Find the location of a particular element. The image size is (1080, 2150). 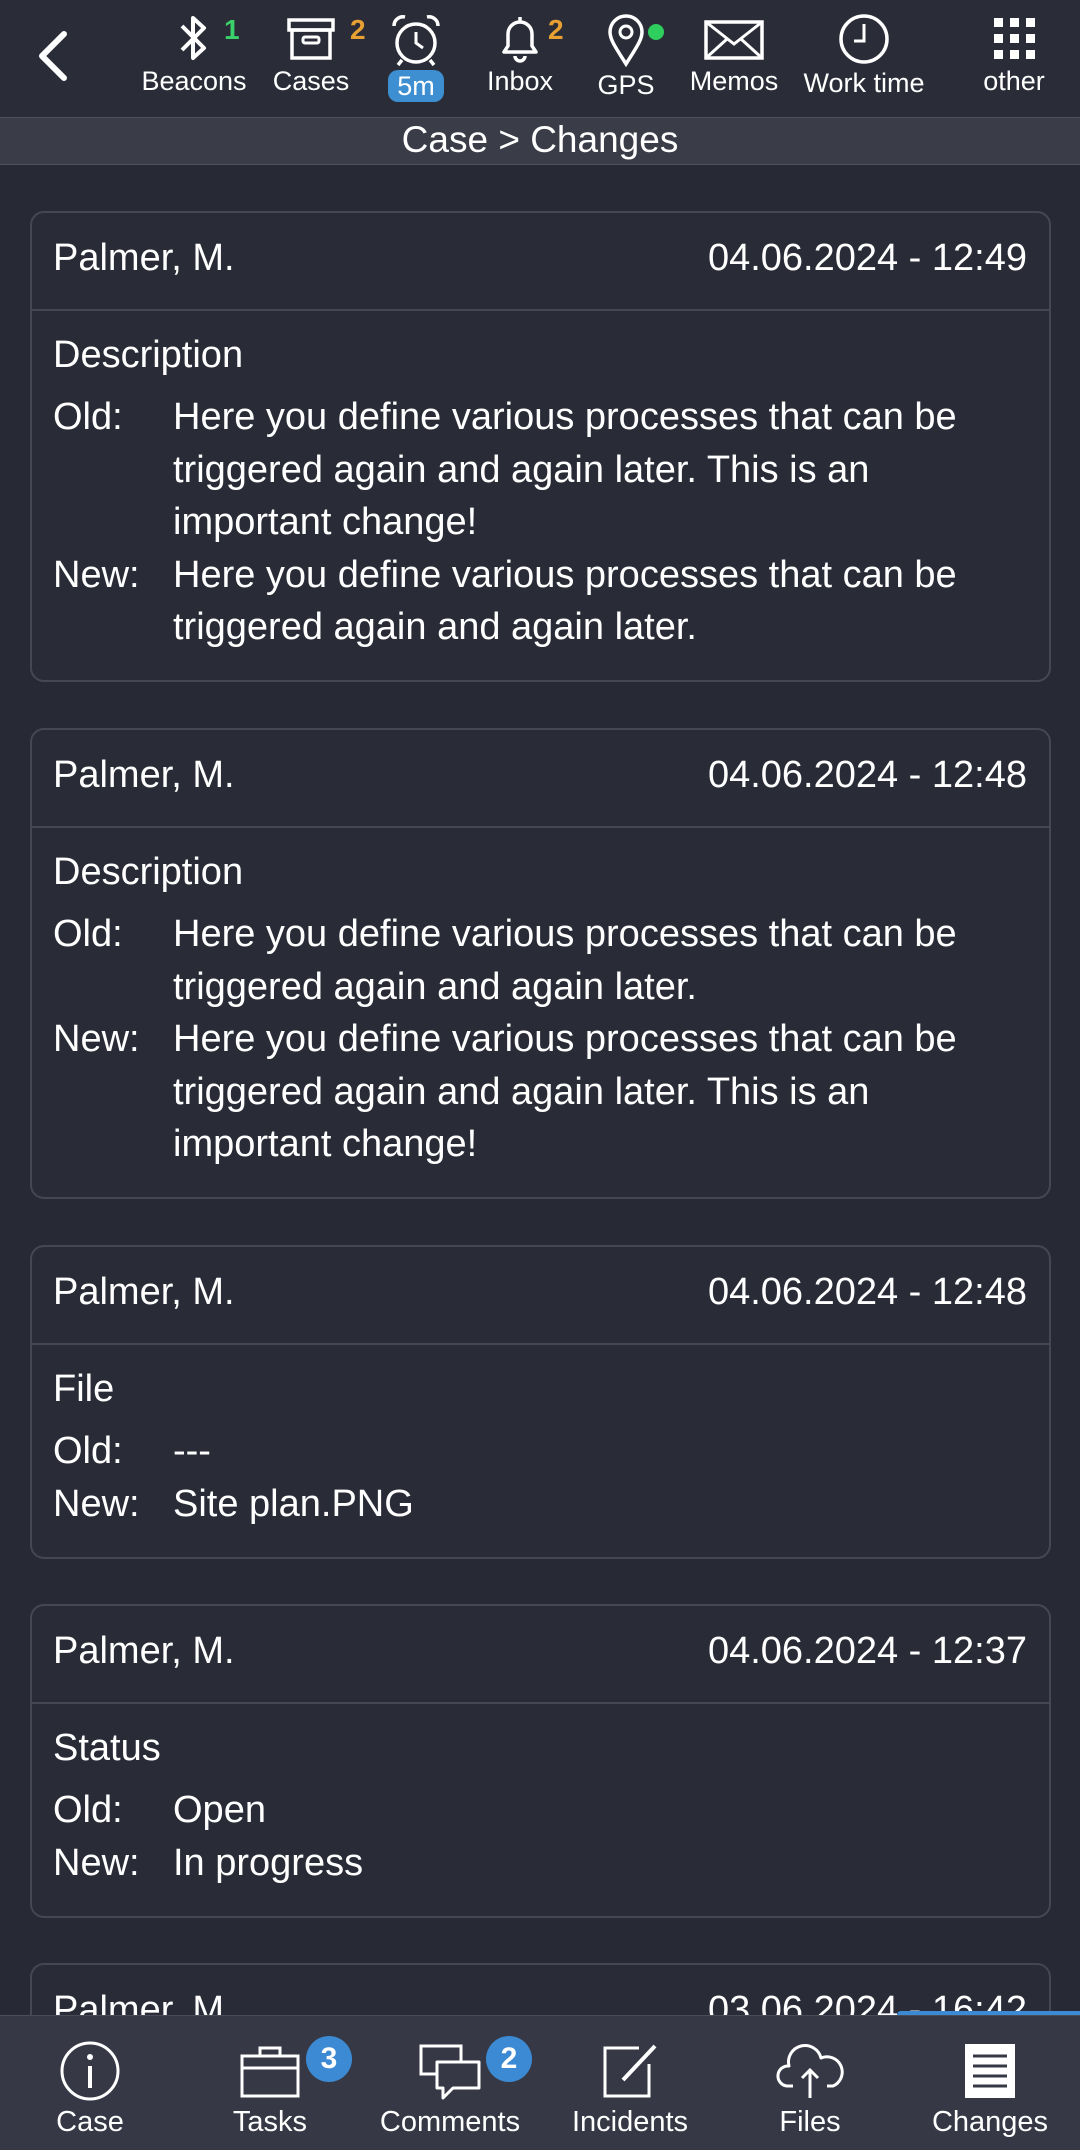

old-value-row: Old: --- is located at coordinates (540, 1451).